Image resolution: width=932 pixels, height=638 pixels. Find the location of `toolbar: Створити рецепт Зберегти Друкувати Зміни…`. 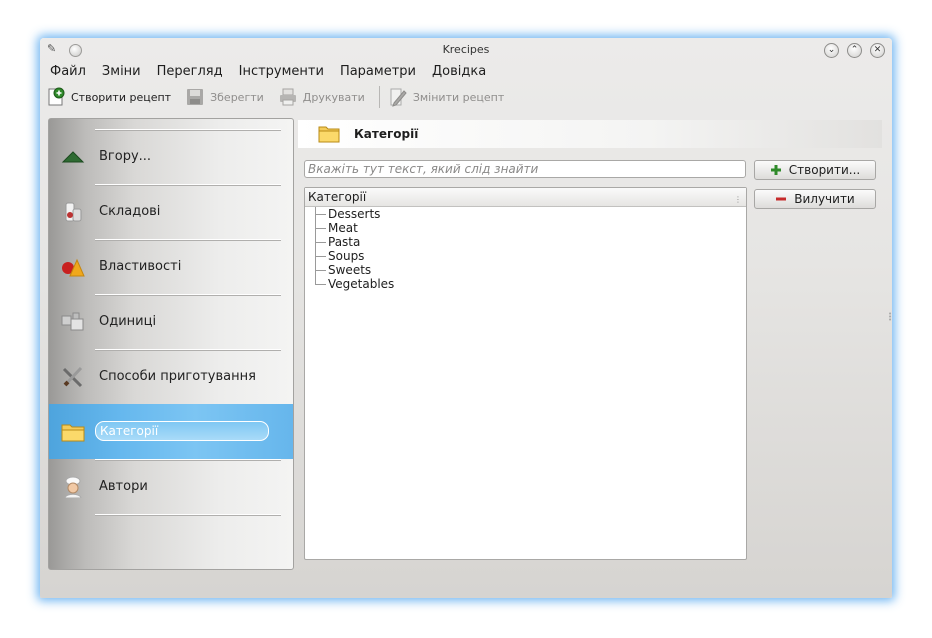

toolbar: Створити рецепт Зберегти Друкувати Зміни… is located at coordinates (282, 97).